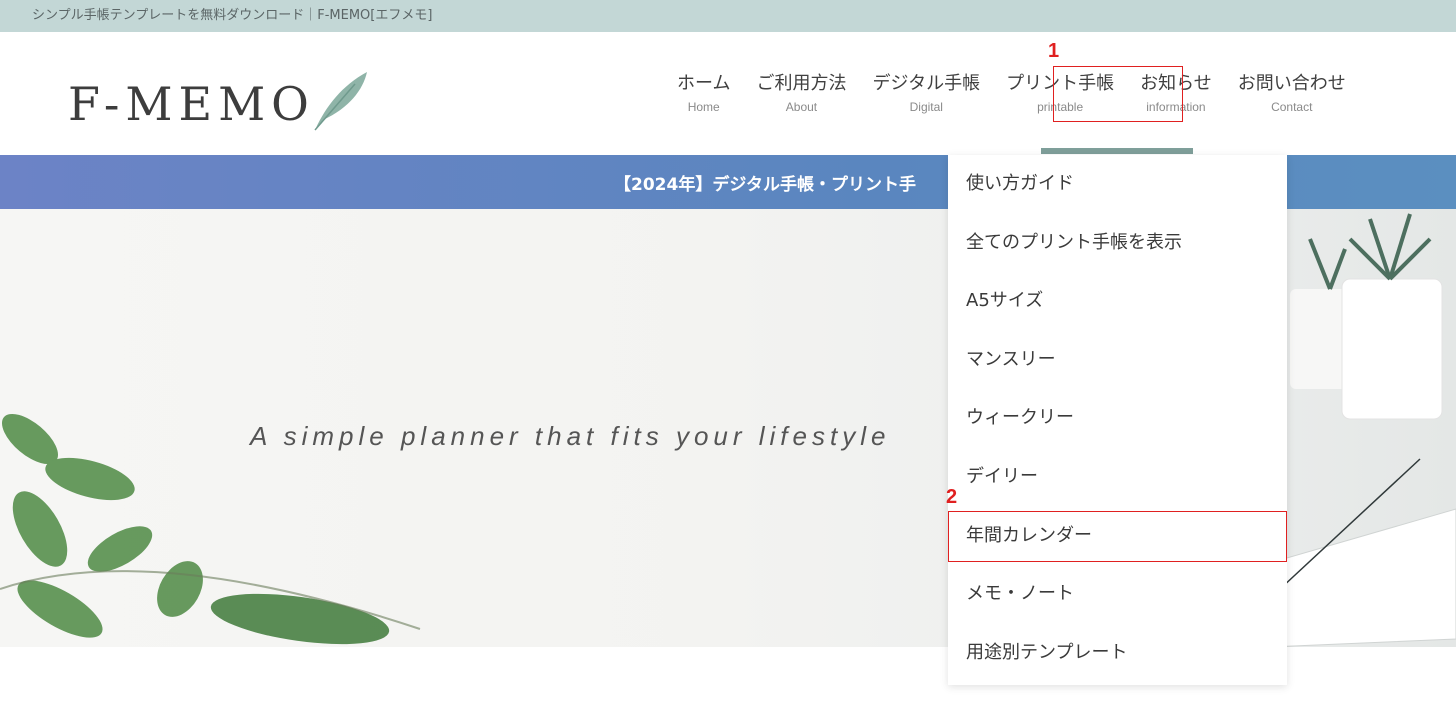  I want to click on logo-text: F-MEMO, so click(191, 104).